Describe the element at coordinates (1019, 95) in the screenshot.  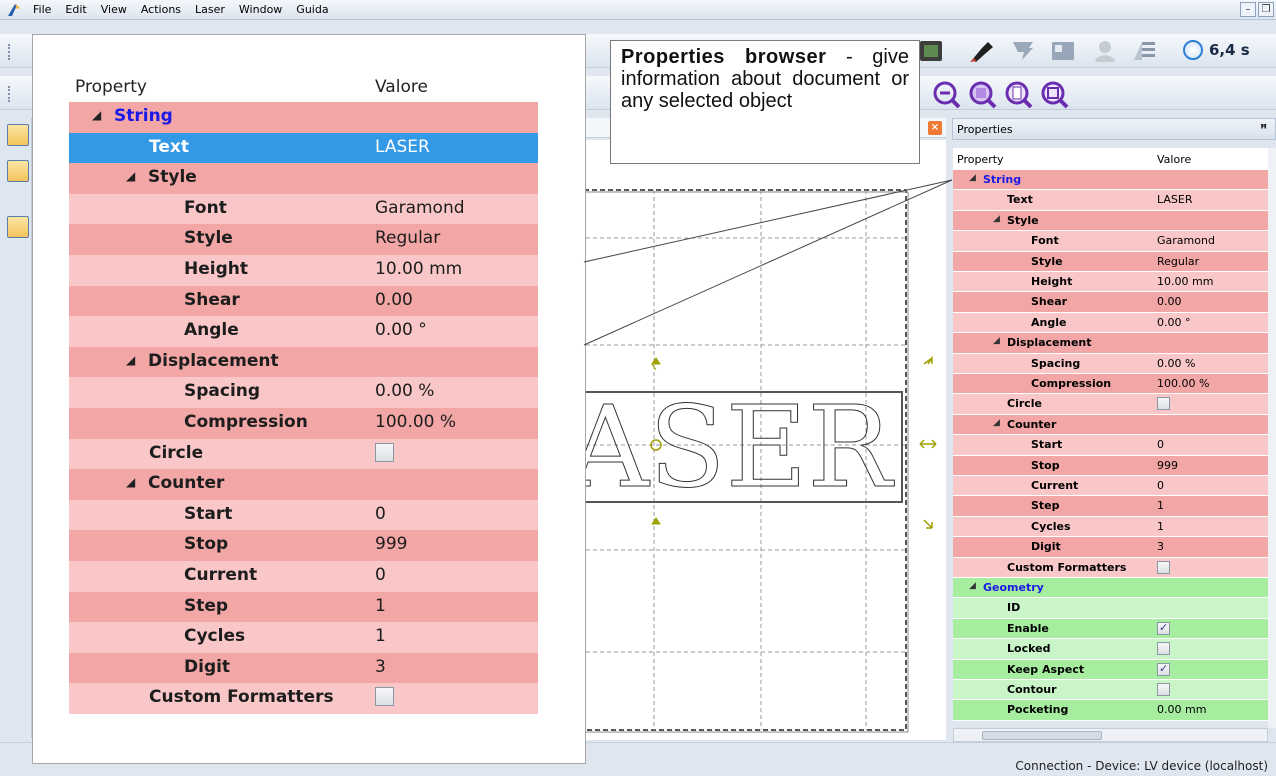
I see `zoom-page-icon` at that location.